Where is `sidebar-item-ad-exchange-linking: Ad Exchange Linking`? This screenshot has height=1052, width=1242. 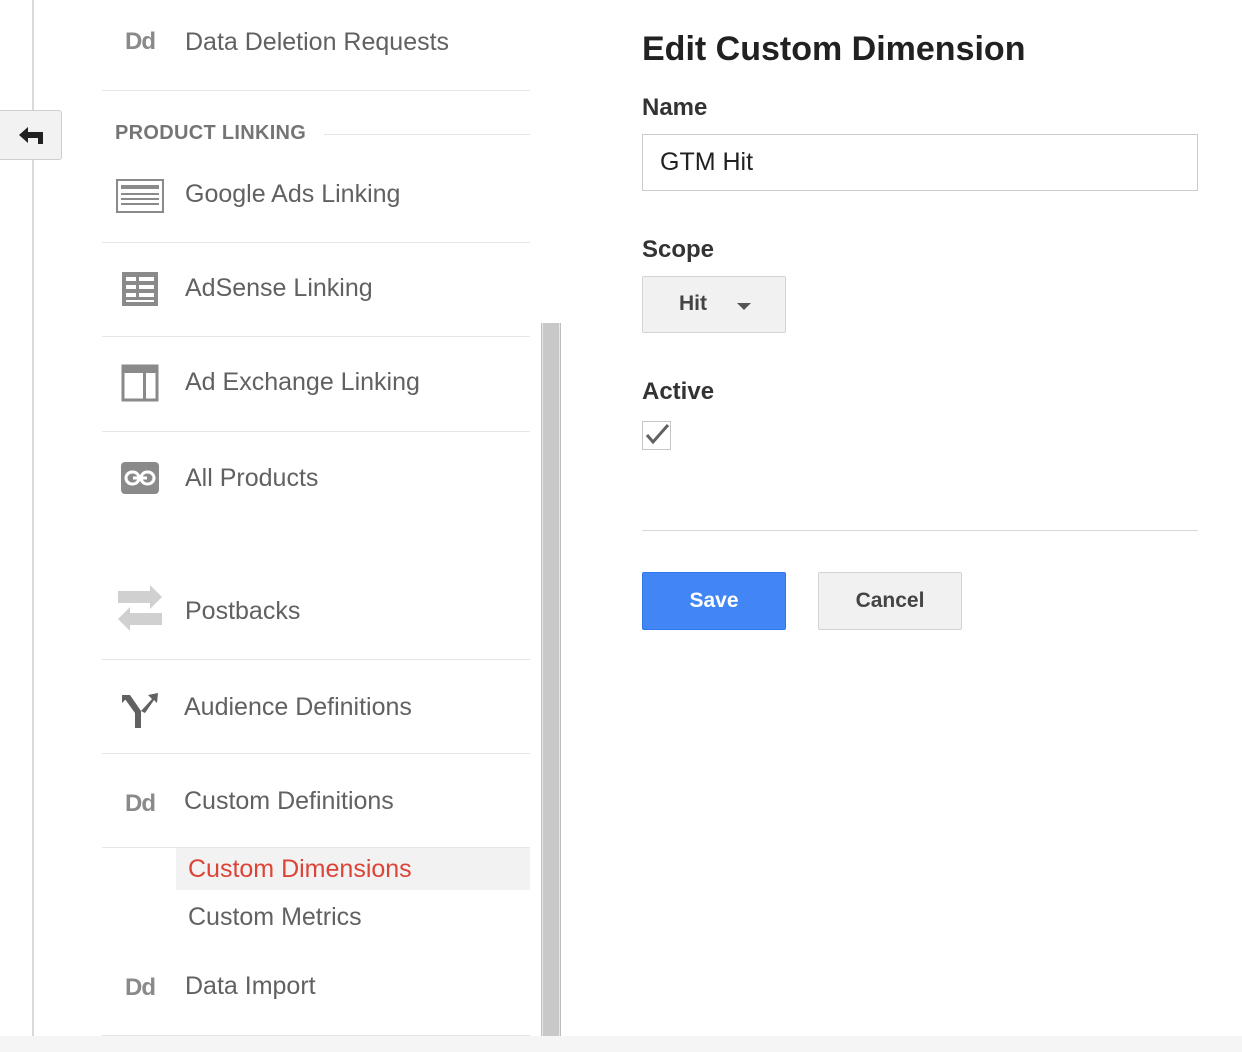
sidebar-item-ad-exchange-linking: Ad Exchange Linking is located at coordinates (316, 384).